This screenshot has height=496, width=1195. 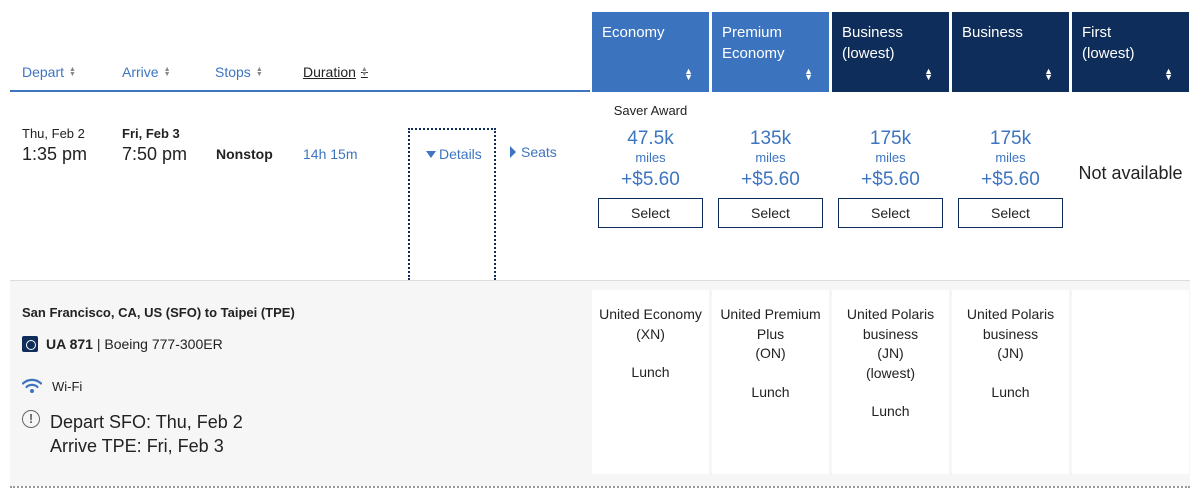 I want to click on cabin-sub: (lowest), so click(x=1108, y=53).